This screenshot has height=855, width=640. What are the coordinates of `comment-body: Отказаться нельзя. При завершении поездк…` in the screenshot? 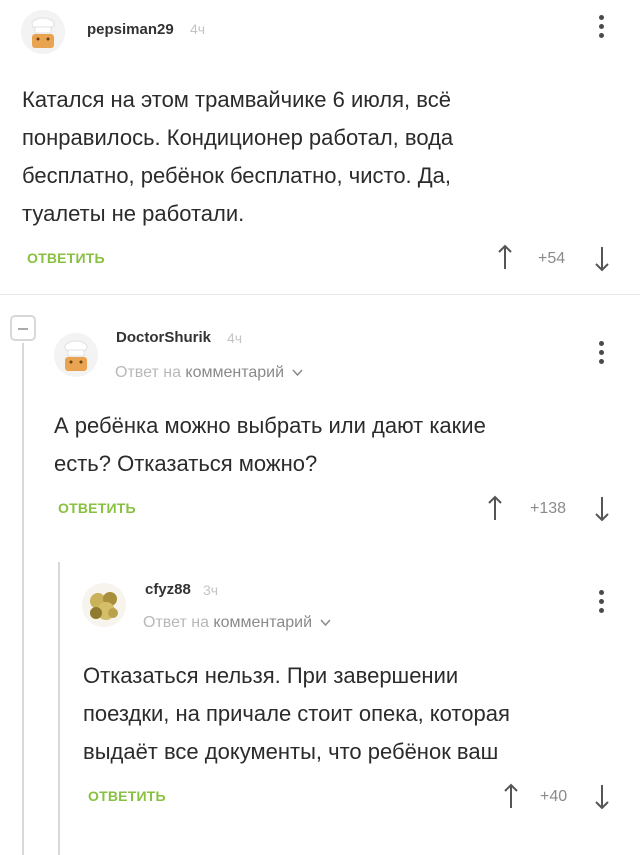 It's located at (353, 714).